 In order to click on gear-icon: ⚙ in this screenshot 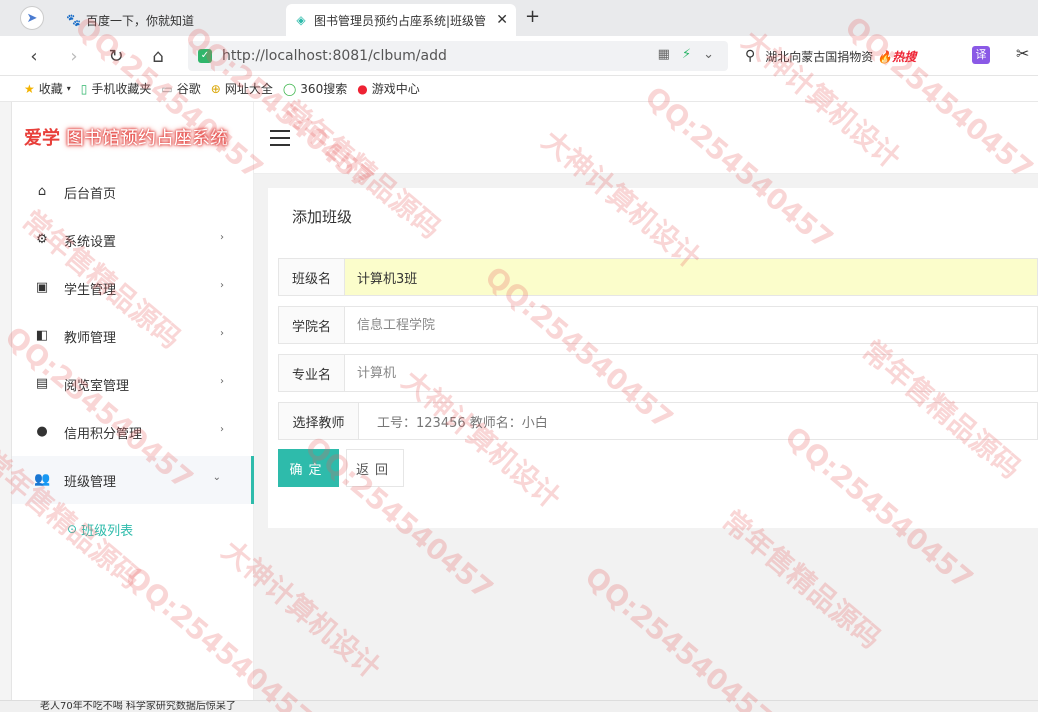, I will do `click(42, 239)`.